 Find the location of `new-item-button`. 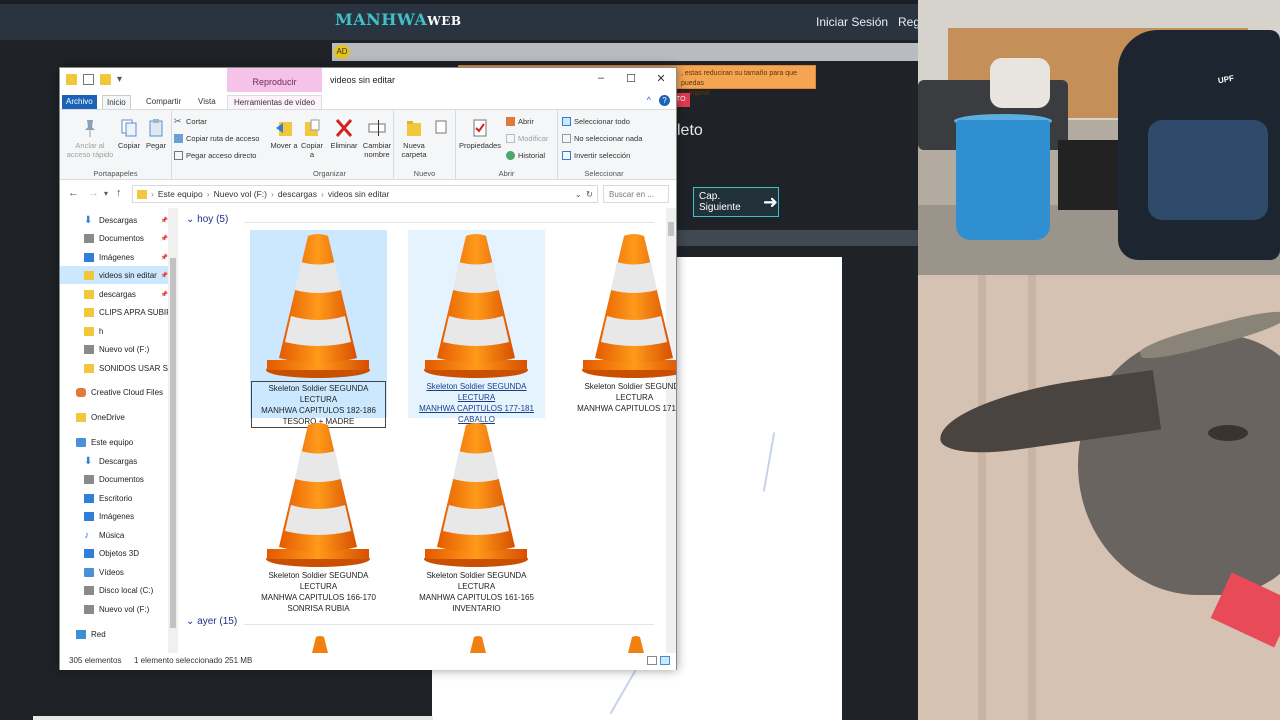

new-item-button is located at coordinates (442, 129).